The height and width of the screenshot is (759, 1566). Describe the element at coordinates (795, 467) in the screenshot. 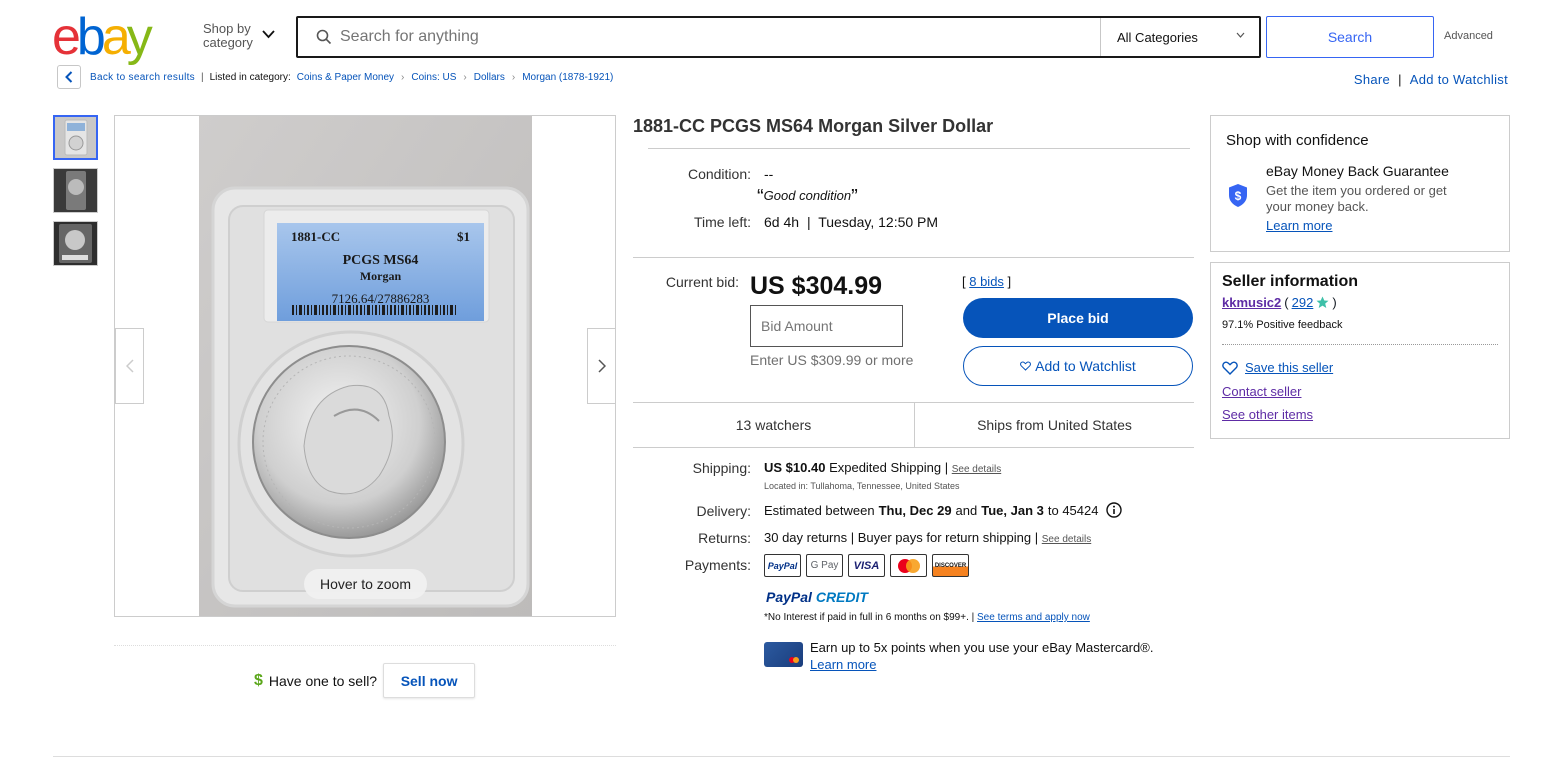

I see `shipping-price: US $10.40` at that location.